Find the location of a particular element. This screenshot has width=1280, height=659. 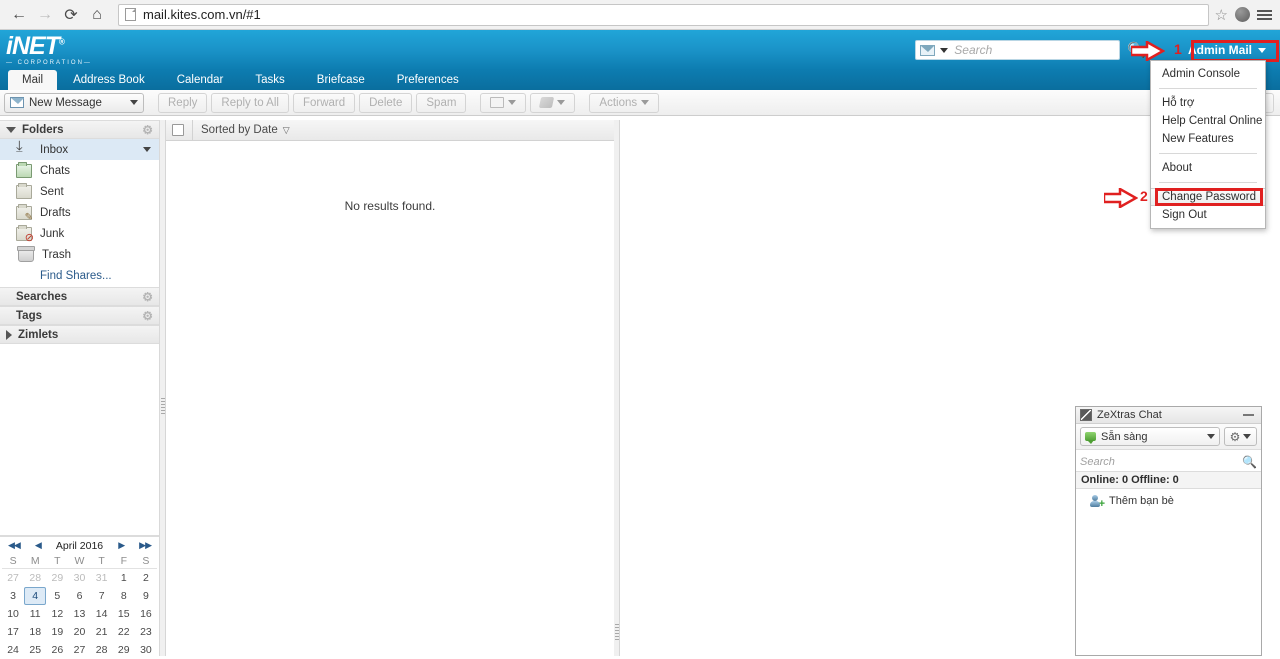

calendar-first-icon: ◀◀ is located at coordinates (14, 545).